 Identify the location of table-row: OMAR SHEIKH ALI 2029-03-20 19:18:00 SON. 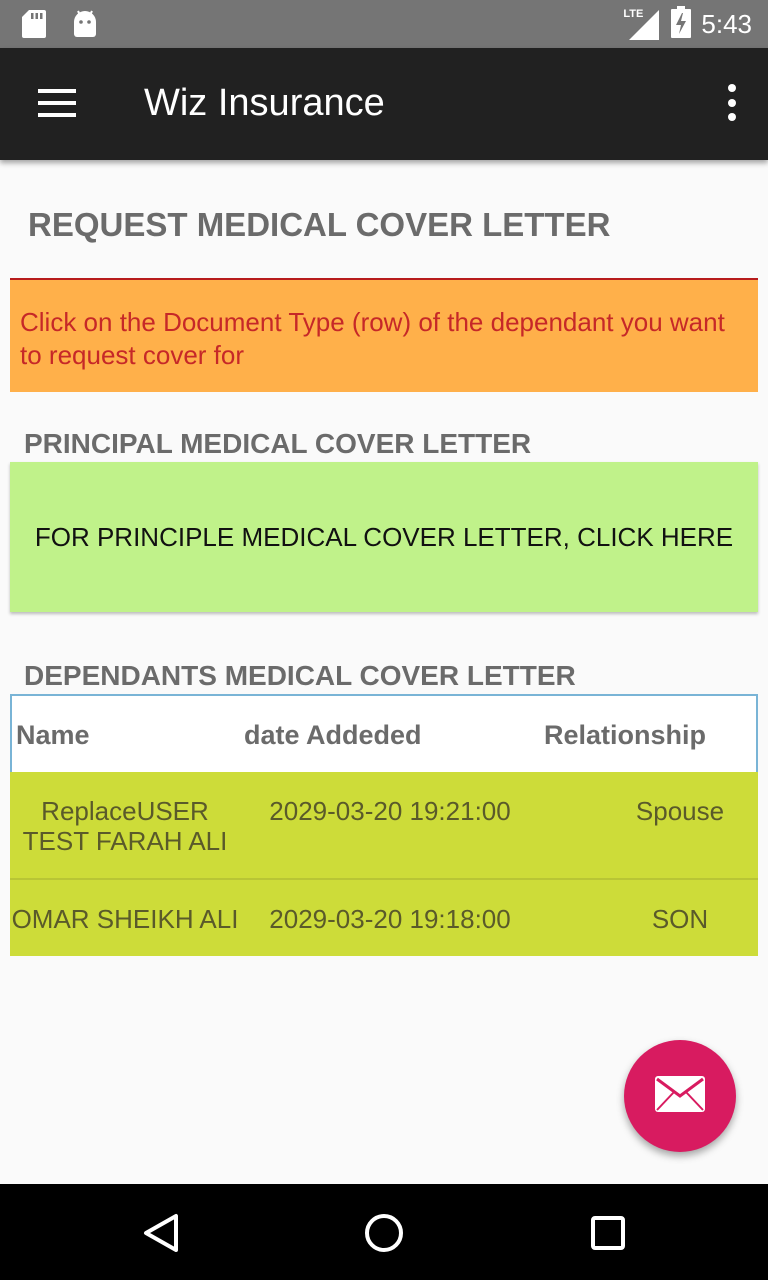
(384, 918).